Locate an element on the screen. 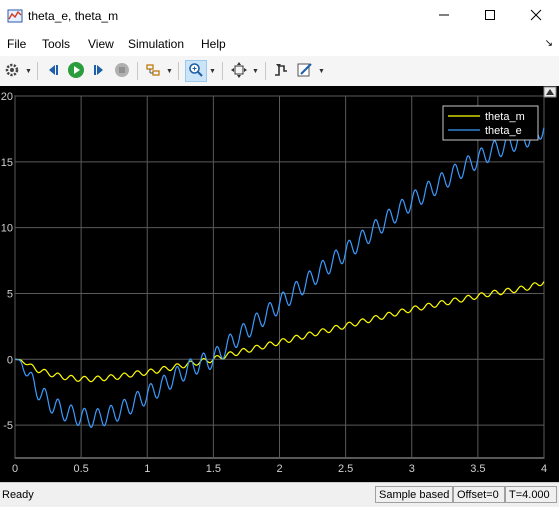 This screenshot has width=559, height=507. x-tick-label: 4 is located at coordinates (544, 469).